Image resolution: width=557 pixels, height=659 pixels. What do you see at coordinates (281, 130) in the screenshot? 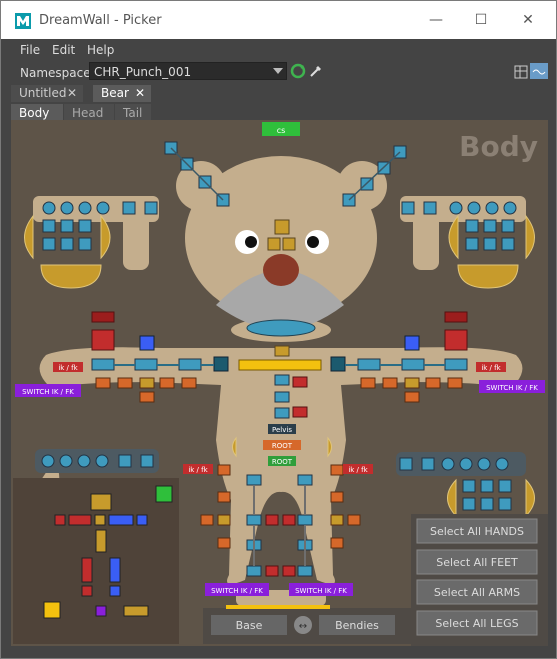
I see `cs-label: cs` at bounding box center [281, 130].